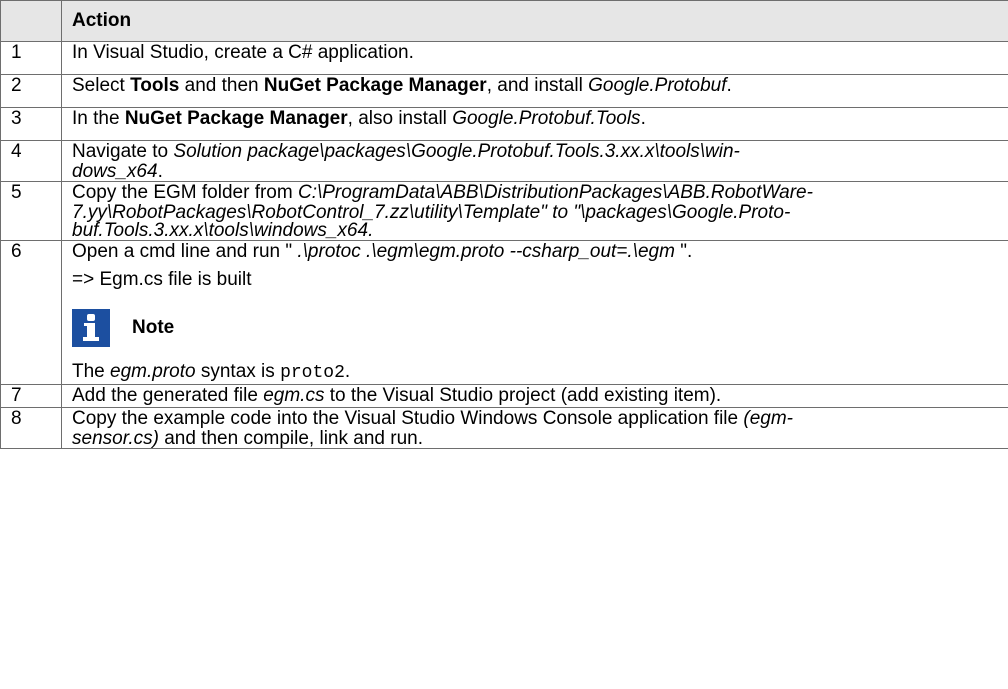 The image size is (1008, 689). What do you see at coordinates (768, 418) in the screenshot?
I see `text-run: (egm-` at bounding box center [768, 418].